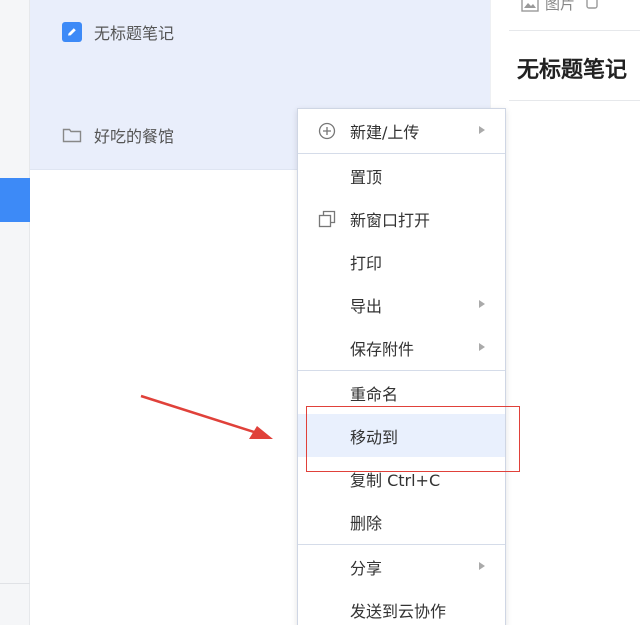  Describe the element at coordinates (382, 349) in the screenshot. I see `menu-item-label: 保存附件` at that location.